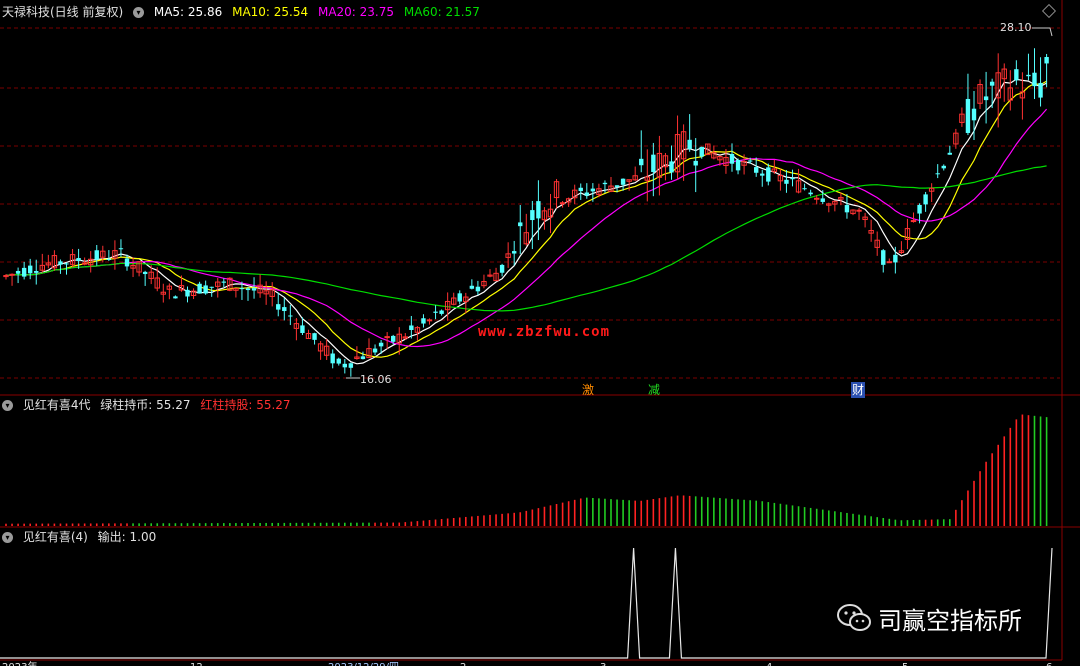 The height and width of the screenshot is (666, 1080). I want to click on indicator1-green: 绿柱持币: 55.27, so click(145, 405).